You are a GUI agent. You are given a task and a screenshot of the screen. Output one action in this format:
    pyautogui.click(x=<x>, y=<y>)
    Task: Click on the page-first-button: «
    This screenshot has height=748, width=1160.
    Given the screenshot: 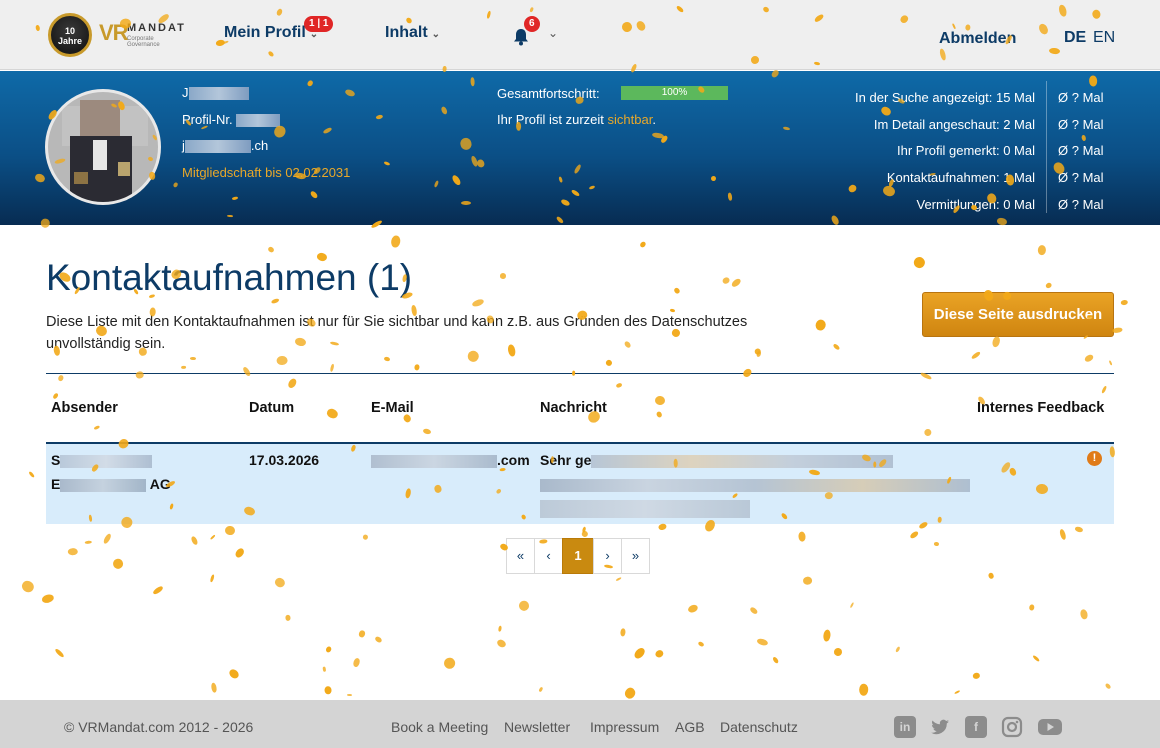 What is the action you would take?
    pyautogui.click(x=520, y=556)
    